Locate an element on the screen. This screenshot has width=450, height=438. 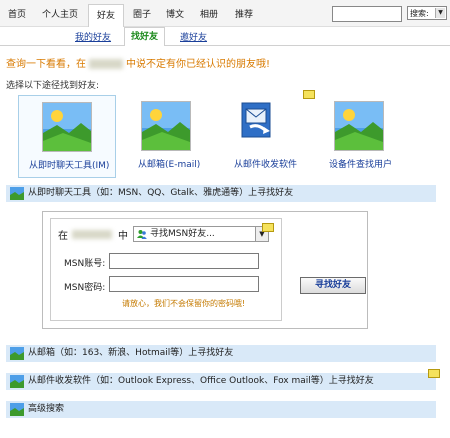
nav-item-circles: 圈子 is located at coordinates (142, 13).